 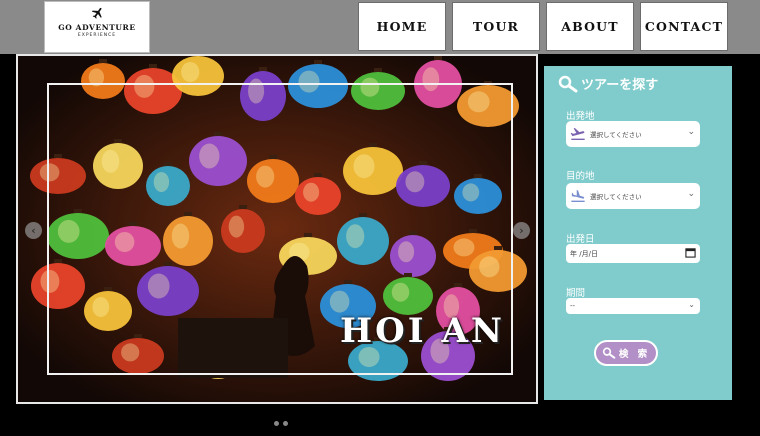 I want to click on duration-label: 期間, so click(x=576, y=293).